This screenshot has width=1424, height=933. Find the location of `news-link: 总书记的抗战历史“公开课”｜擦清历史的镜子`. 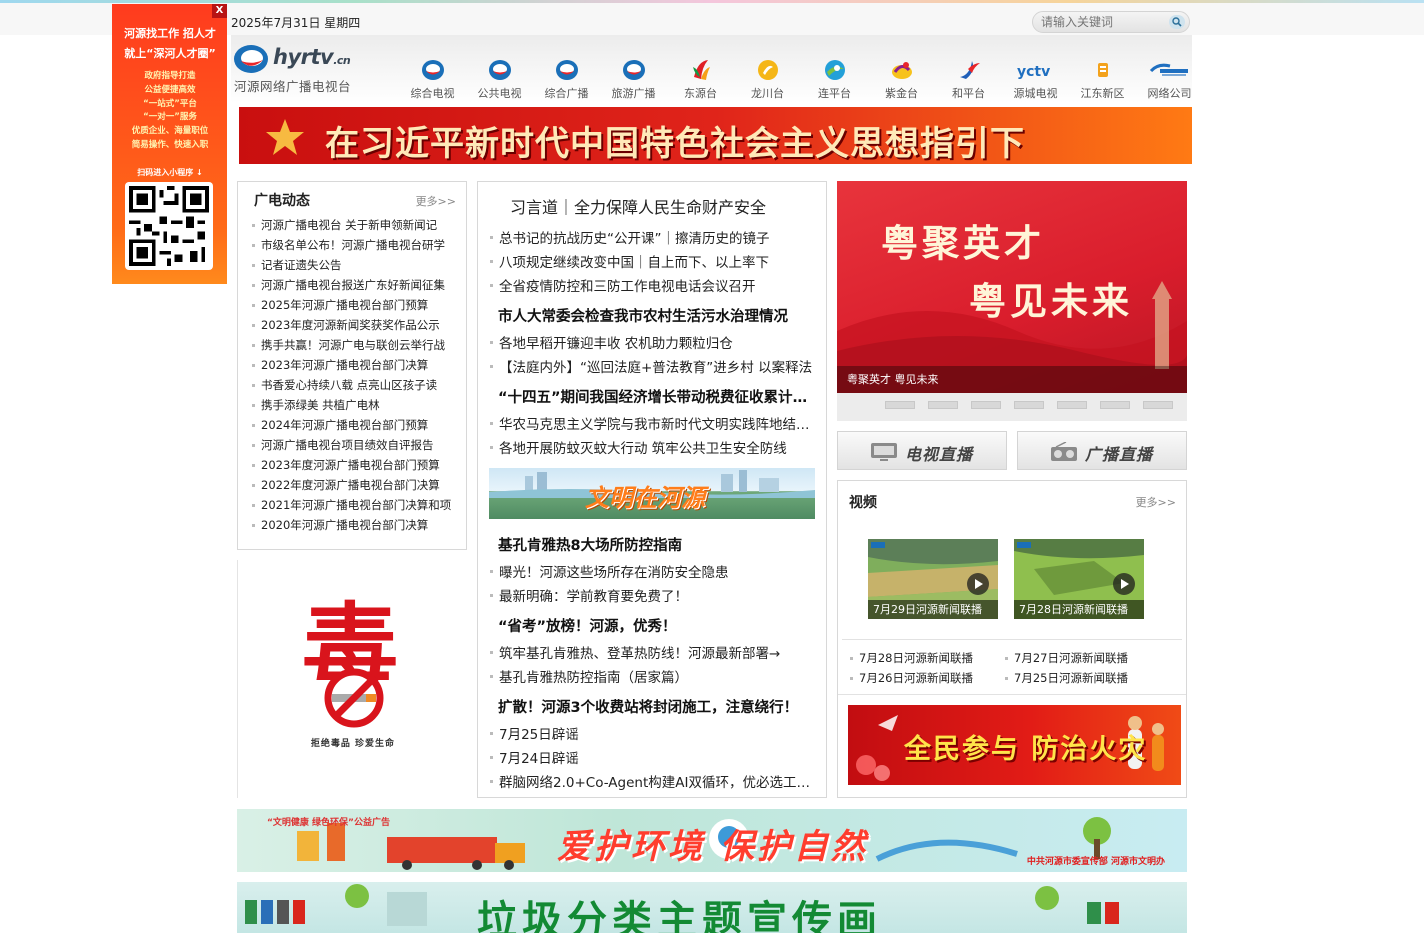

news-link: 总书记的抗战历史“公开课”｜擦清历史的镜子 is located at coordinates (655, 237).